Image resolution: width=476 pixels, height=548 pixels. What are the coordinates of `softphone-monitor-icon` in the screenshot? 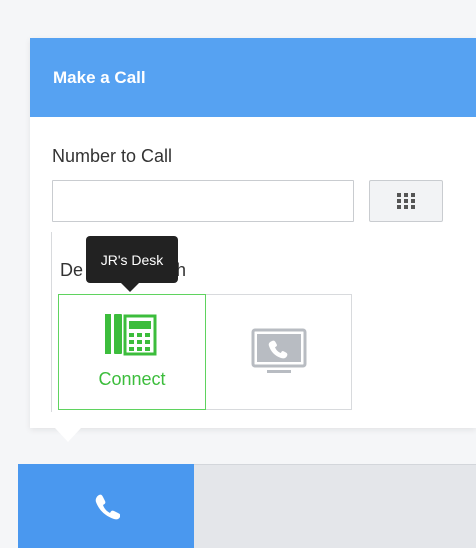 It's located at (278, 350).